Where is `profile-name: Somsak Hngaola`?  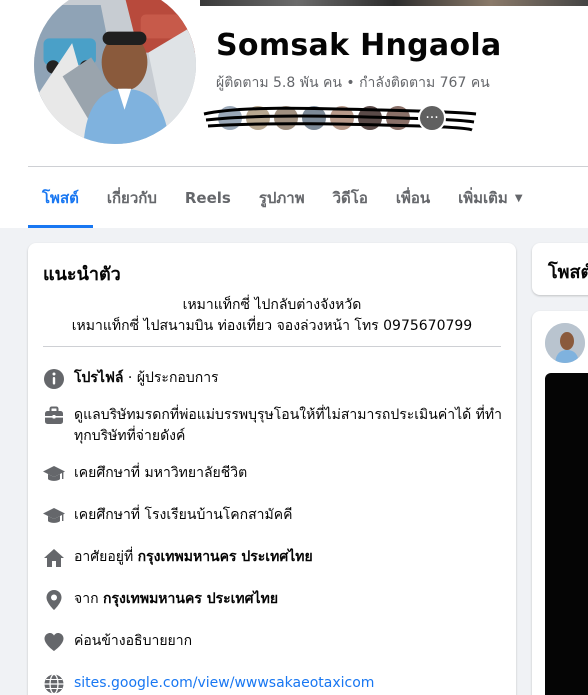 profile-name: Somsak Hngaola is located at coordinates (359, 45).